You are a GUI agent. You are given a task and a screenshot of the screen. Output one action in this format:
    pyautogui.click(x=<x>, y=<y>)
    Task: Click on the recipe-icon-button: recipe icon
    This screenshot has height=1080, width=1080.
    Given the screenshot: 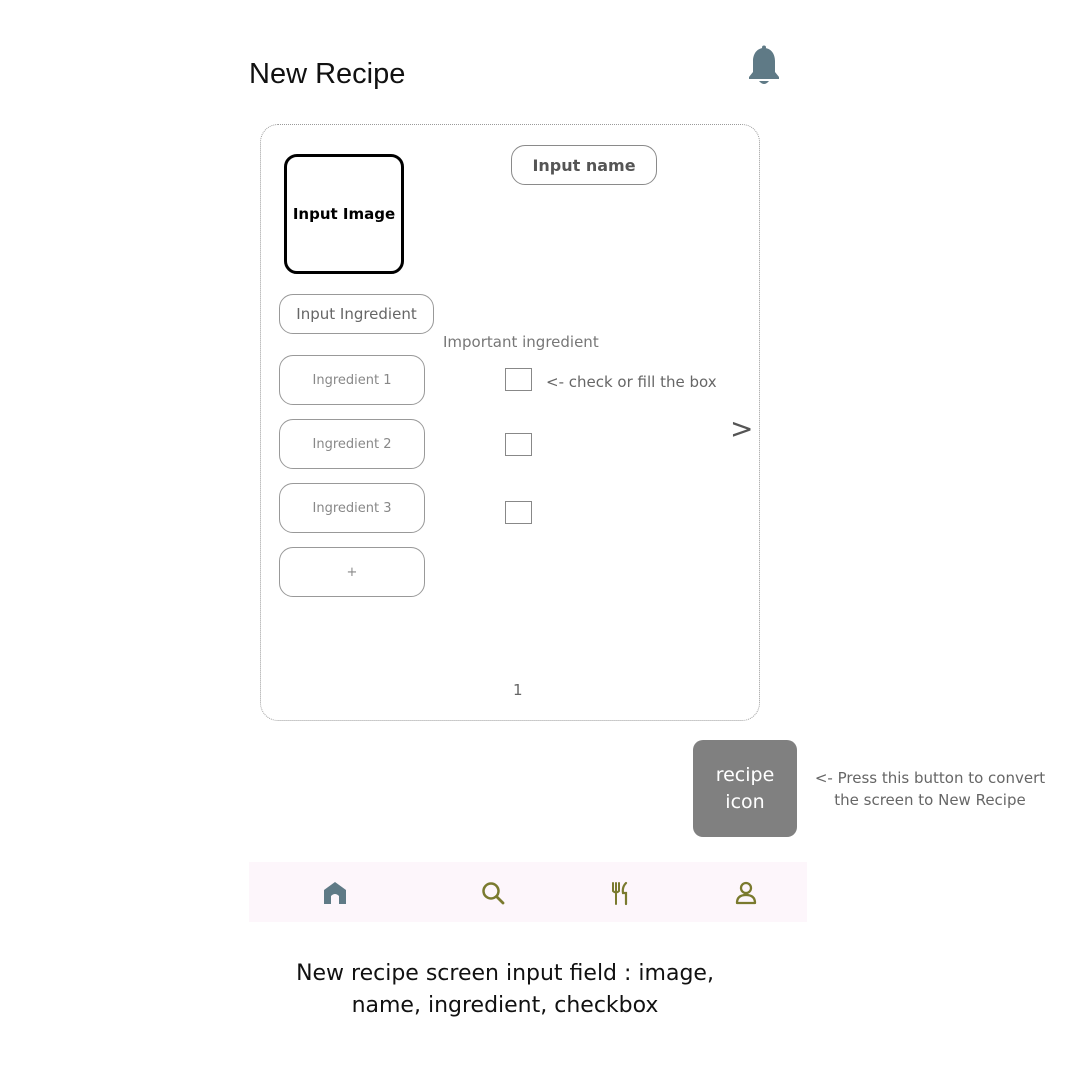 What is the action you would take?
    pyautogui.click(x=745, y=788)
    